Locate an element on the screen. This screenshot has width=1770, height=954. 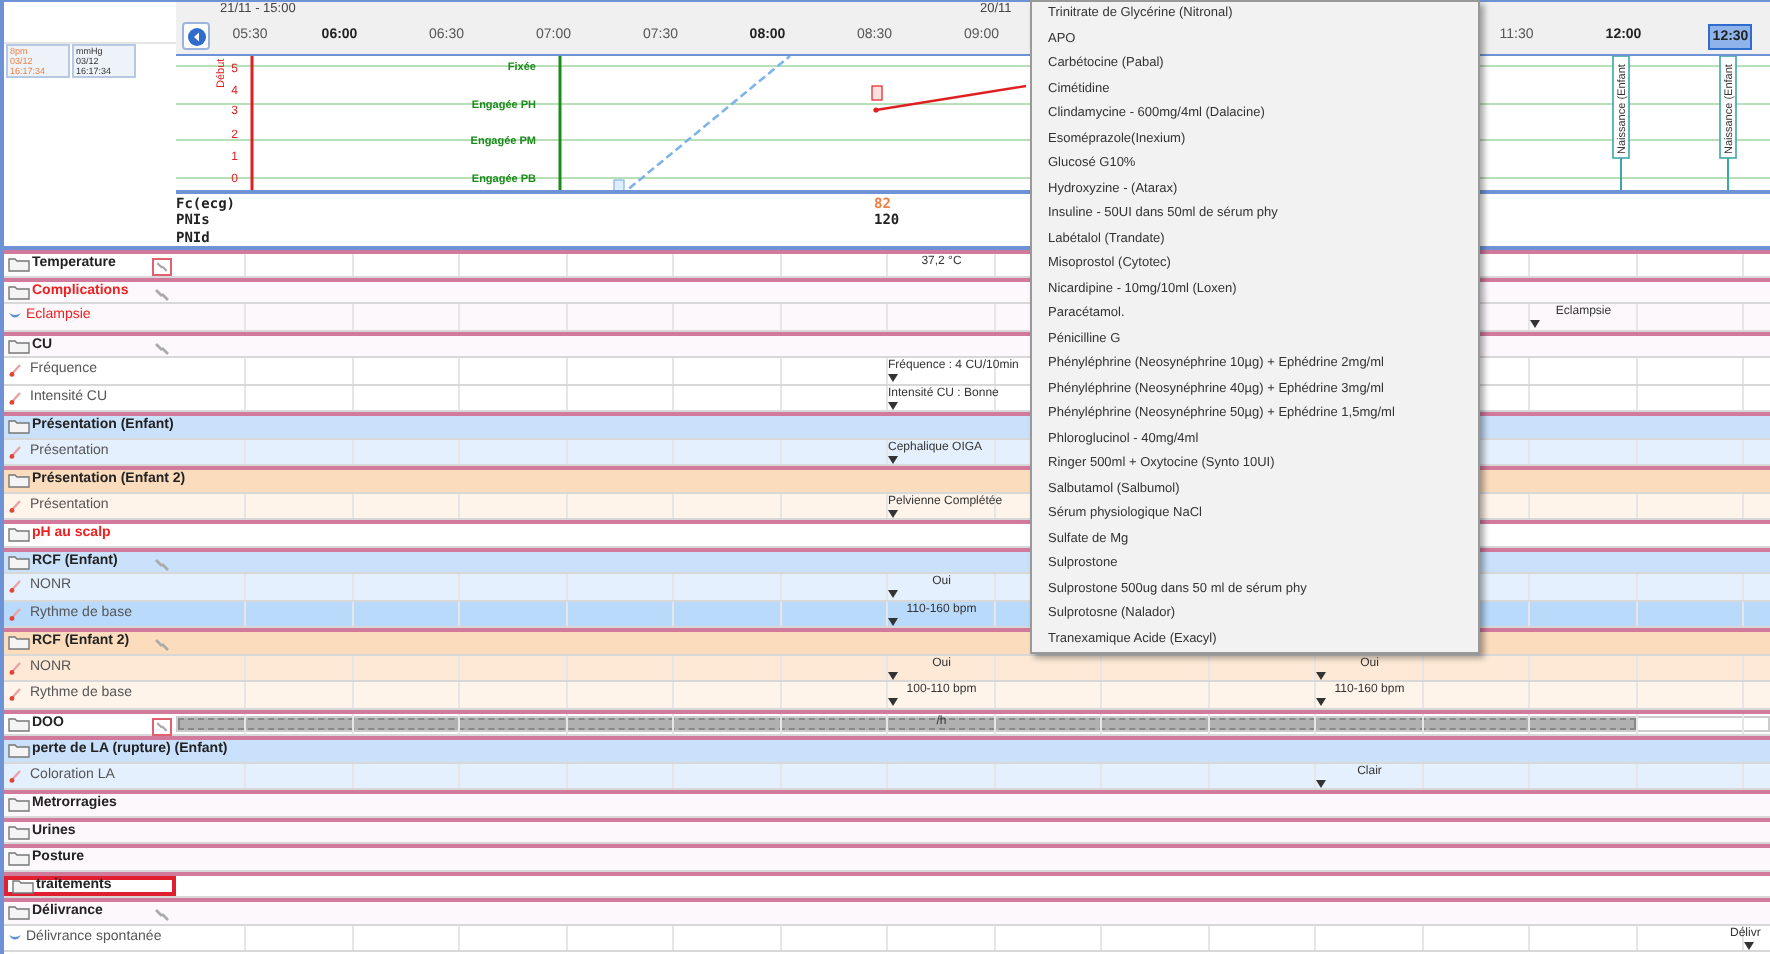
marker-line is located at coordinates (560, 122).